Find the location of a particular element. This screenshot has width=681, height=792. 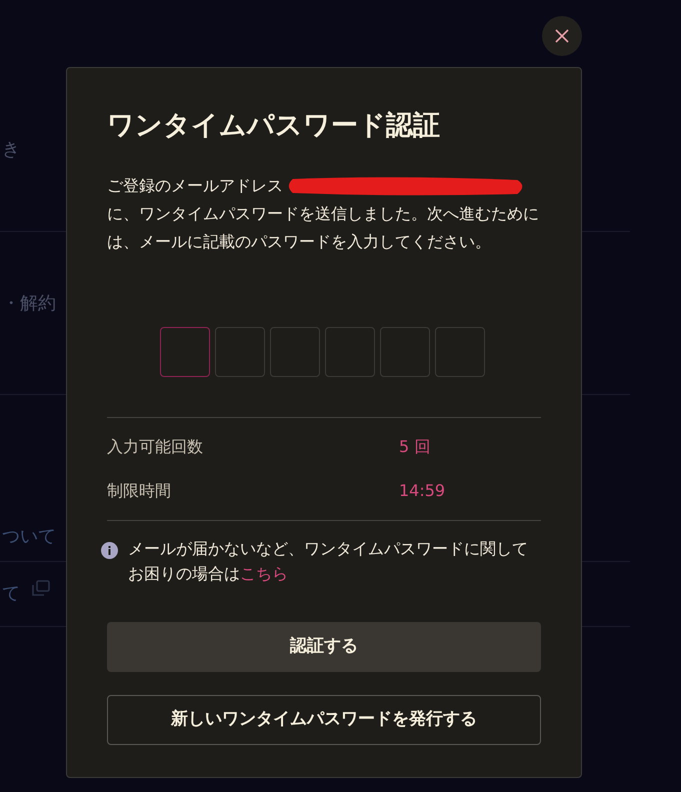

info-icon is located at coordinates (109, 550).